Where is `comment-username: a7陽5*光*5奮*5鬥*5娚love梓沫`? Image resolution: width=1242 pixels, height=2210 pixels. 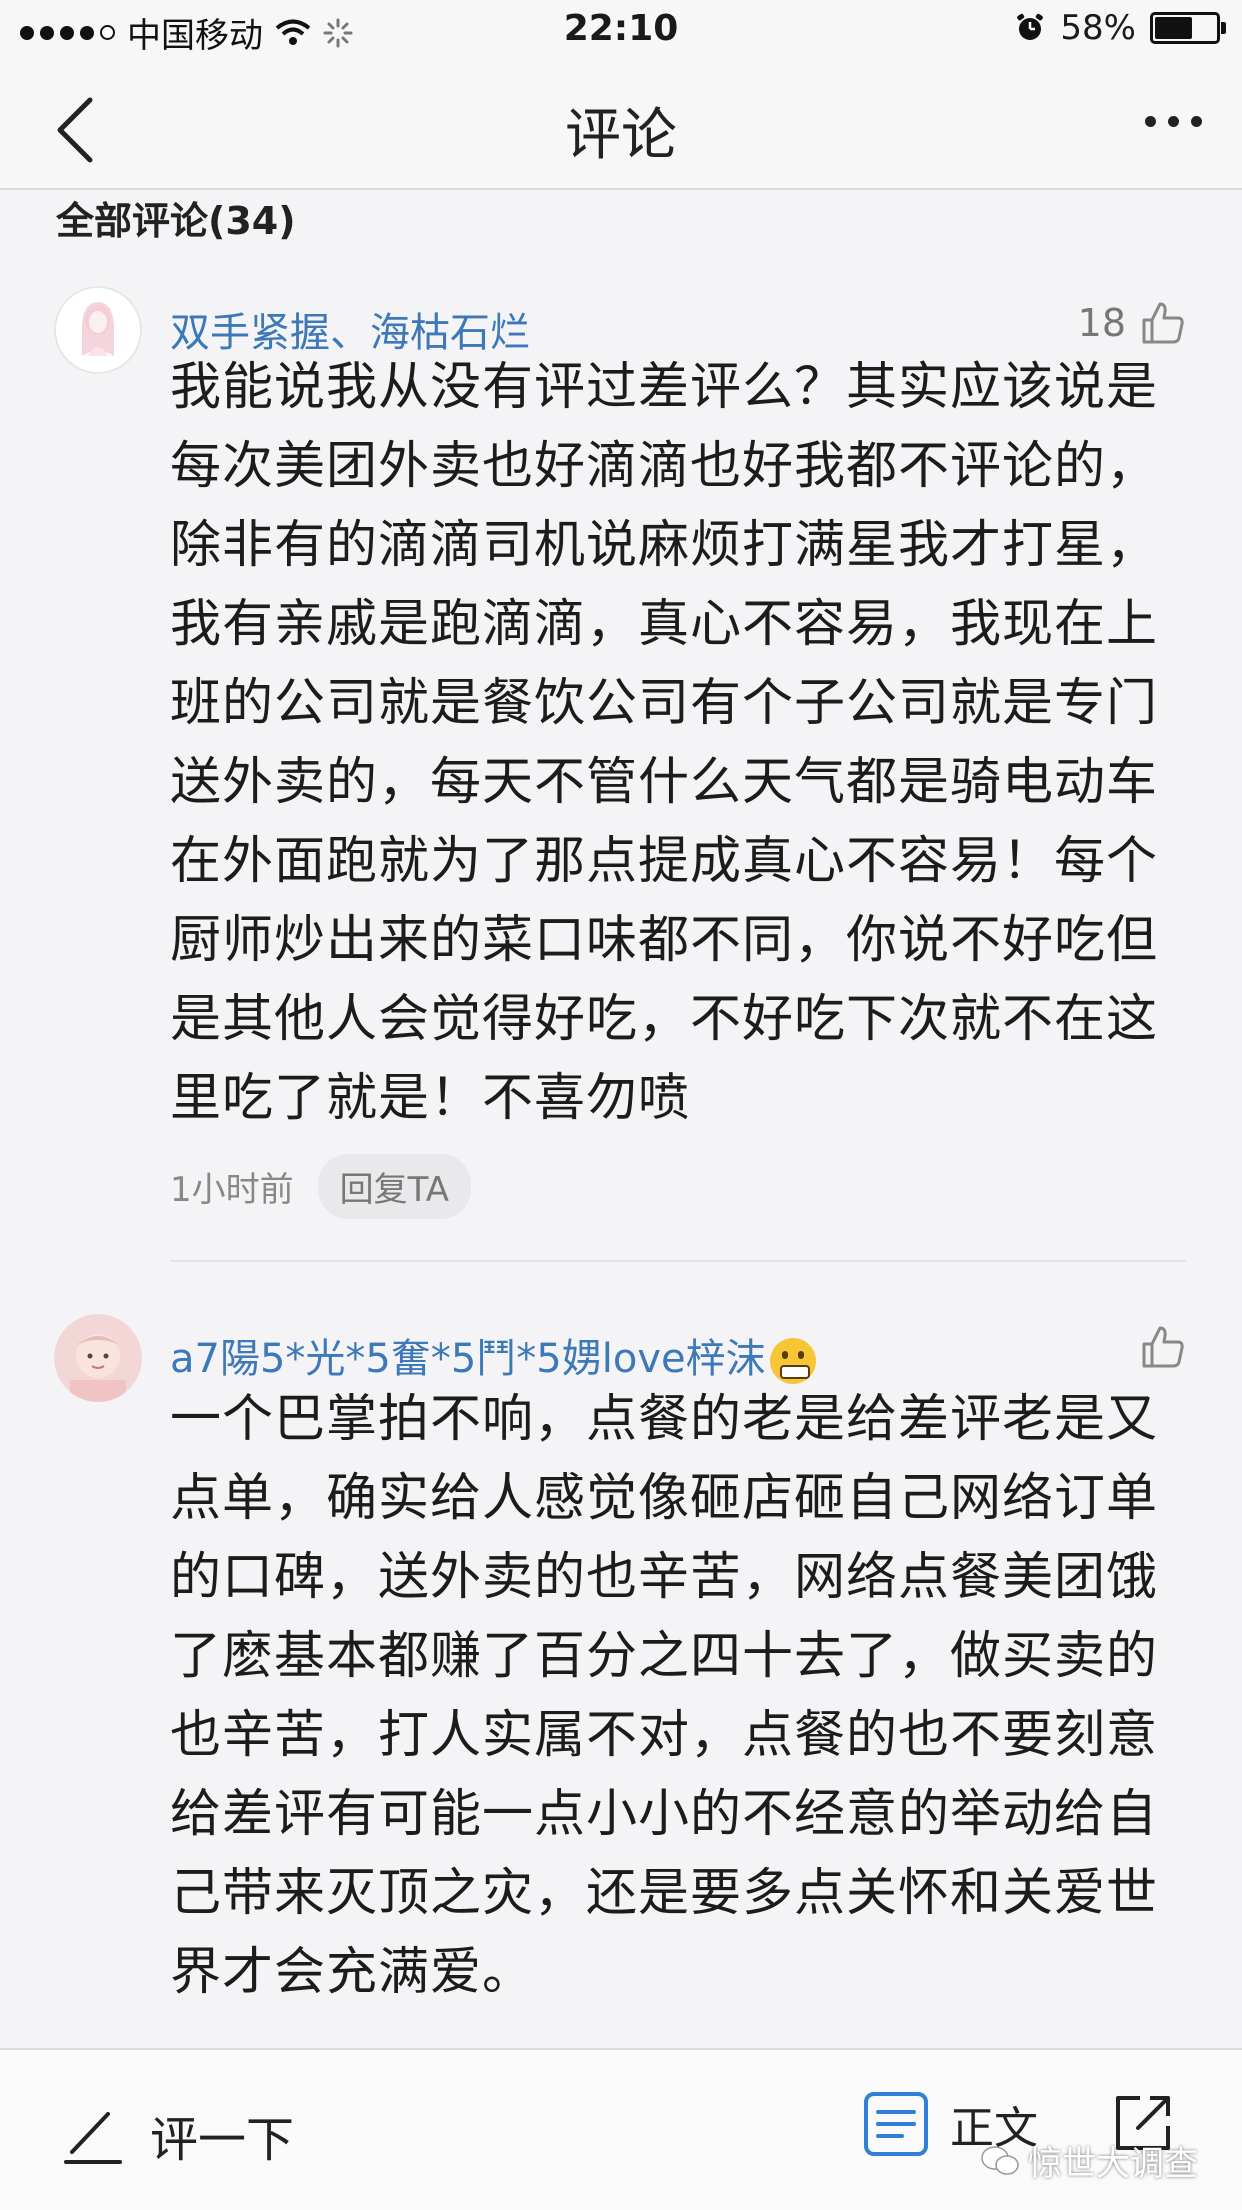 comment-username: a7陽5*光*5奮*5鬥*5娚love梓沫 is located at coordinates (493, 1355).